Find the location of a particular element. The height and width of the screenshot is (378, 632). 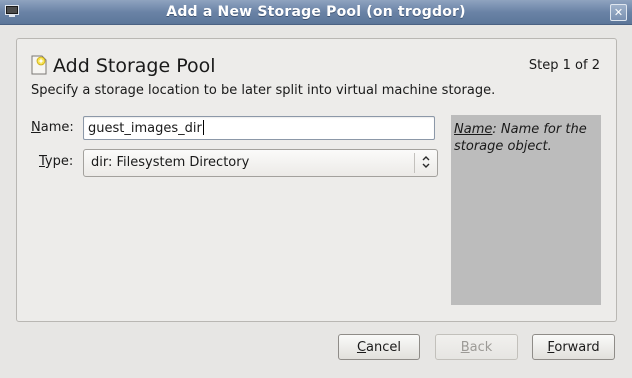

page-title: Add Storage Pool is located at coordinates (123, 66).